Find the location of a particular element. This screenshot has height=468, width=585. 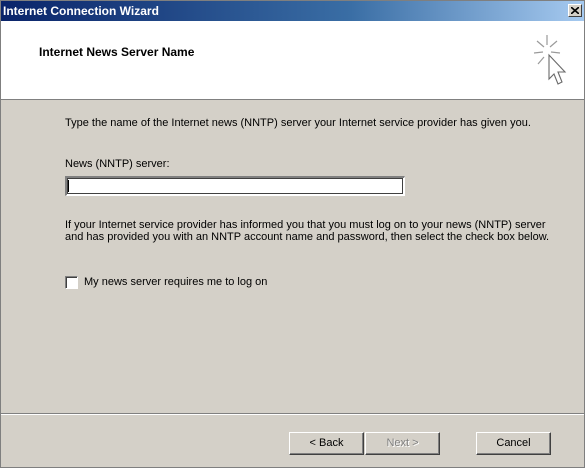

close-button is located at coordinates (575, 10).